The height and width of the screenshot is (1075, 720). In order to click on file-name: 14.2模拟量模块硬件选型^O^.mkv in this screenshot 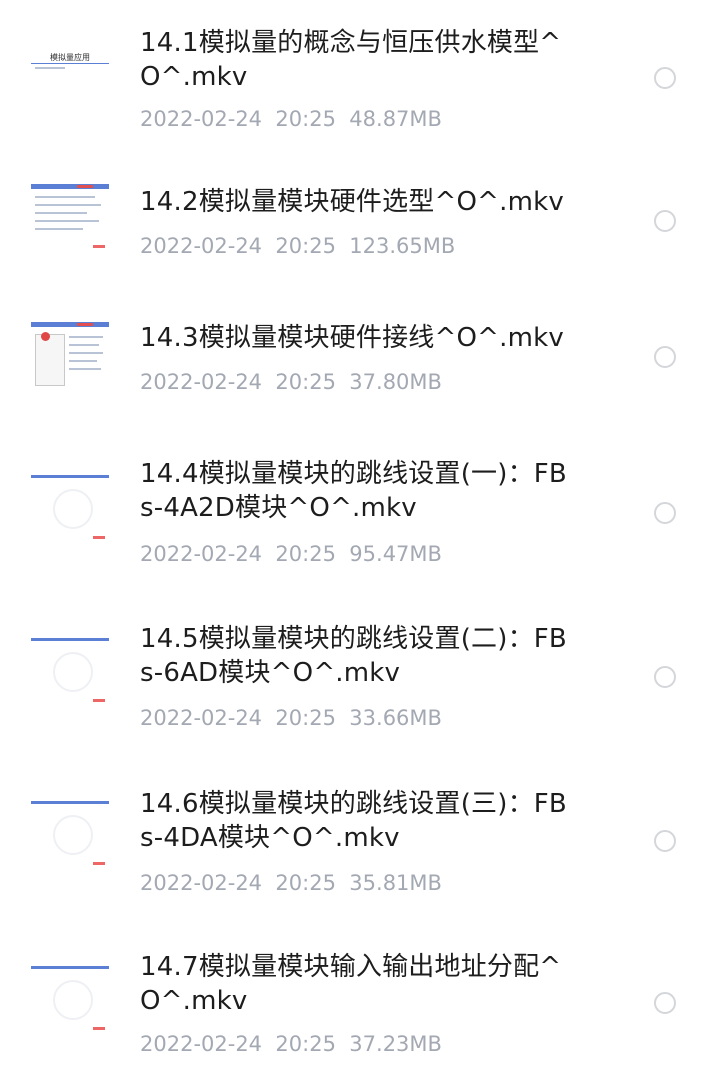, I will do `click(352, 202)`.